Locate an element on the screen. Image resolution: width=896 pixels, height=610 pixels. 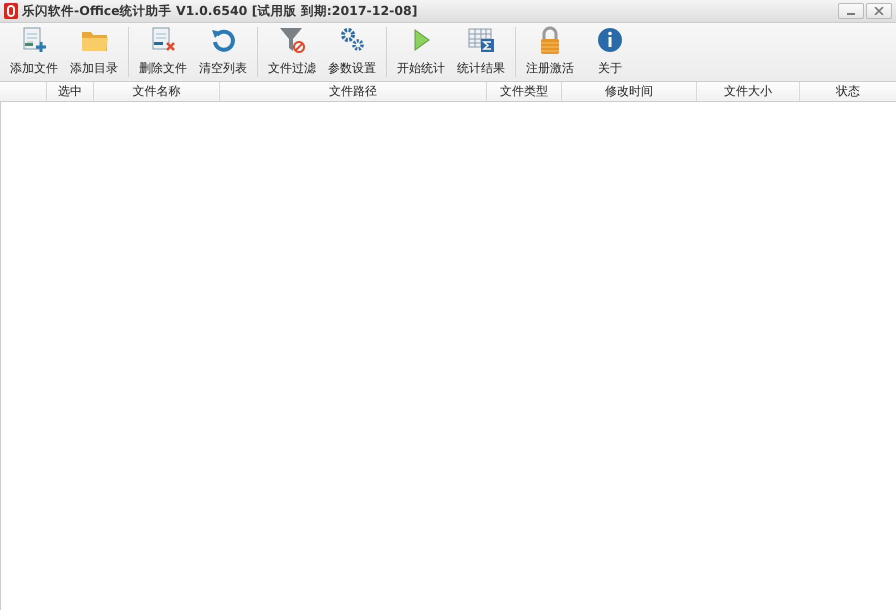
toolbar-button: 删除文件 is located at coordinates (163, 52).